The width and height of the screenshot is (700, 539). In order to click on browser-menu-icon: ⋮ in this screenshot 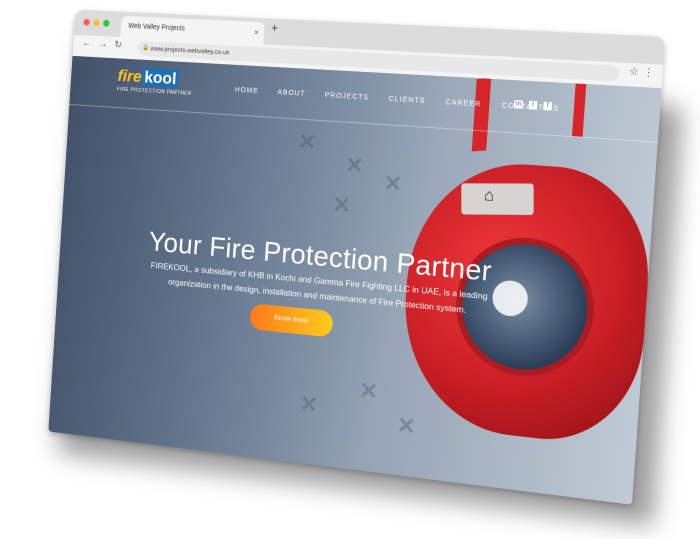, I will do `click(649, 73)`.